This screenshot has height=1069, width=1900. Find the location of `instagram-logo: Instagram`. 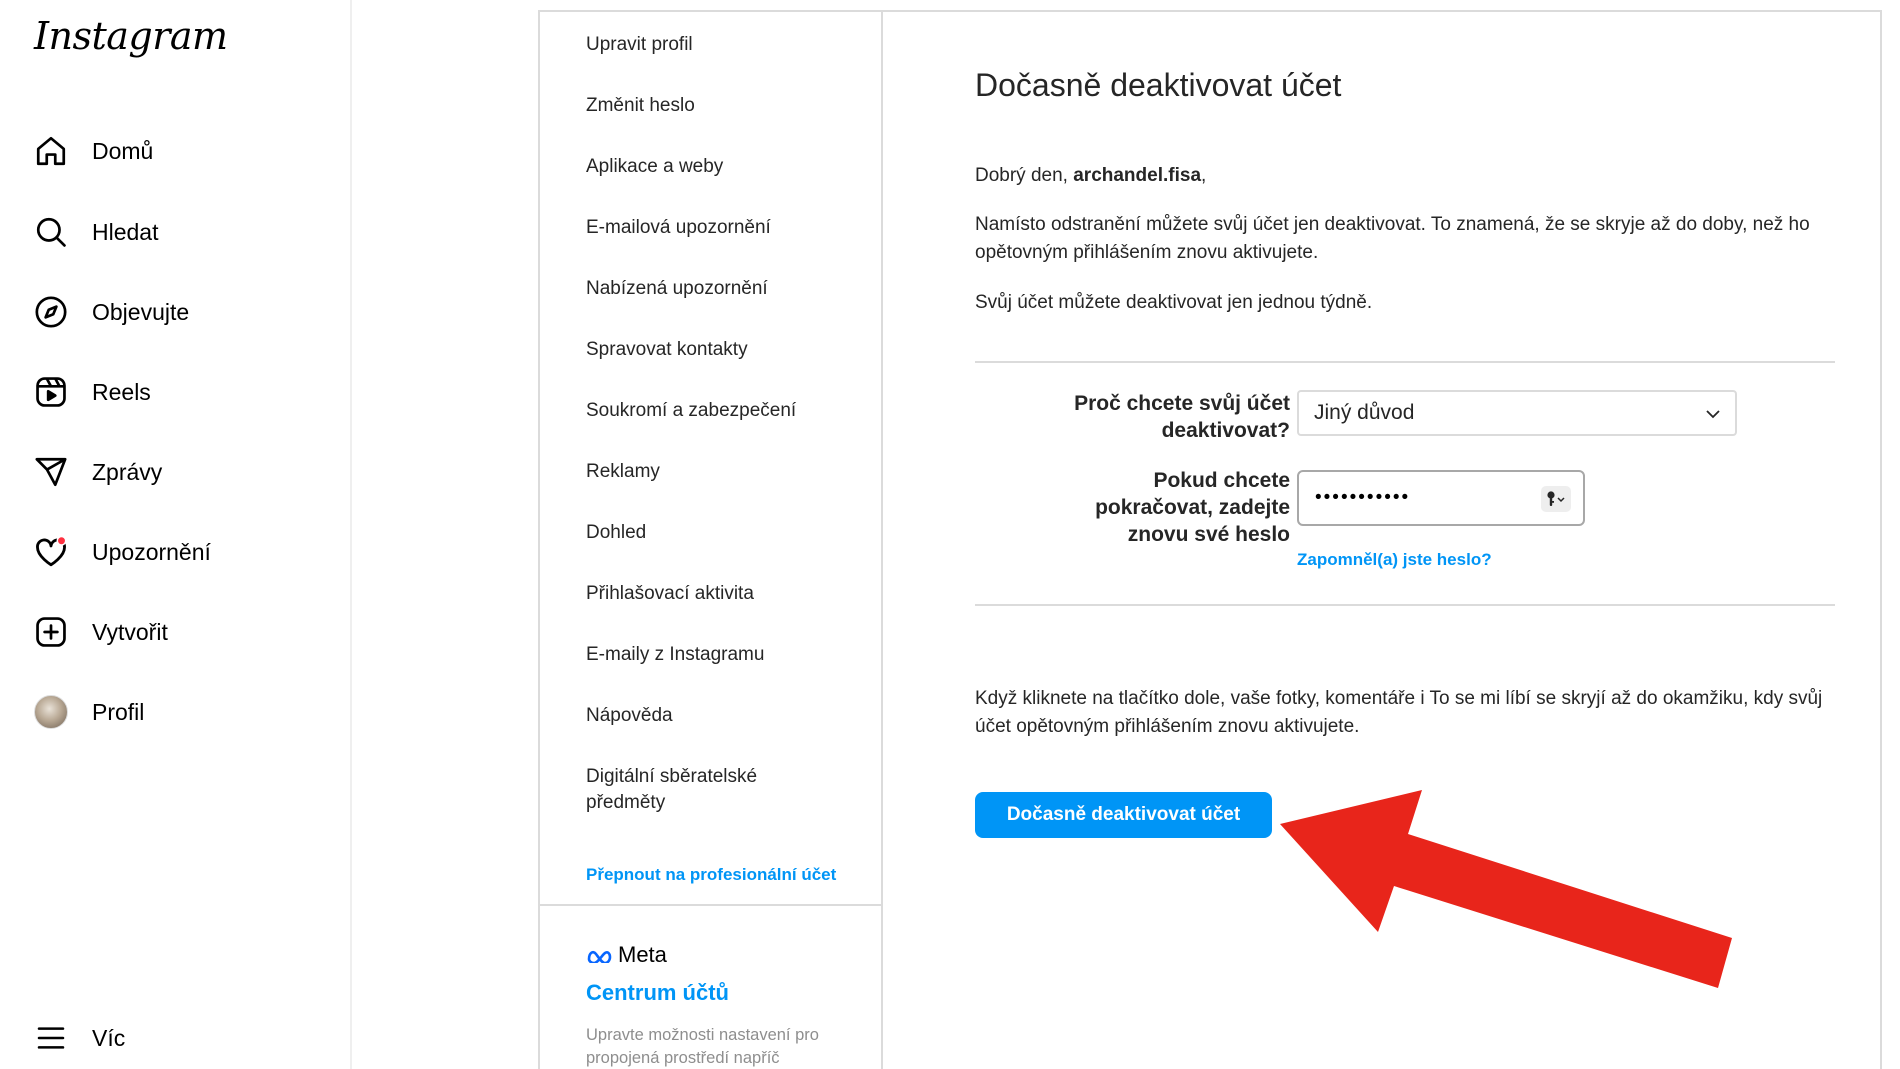

instagram-logo: Instagram is located at coordinates (131, 36).